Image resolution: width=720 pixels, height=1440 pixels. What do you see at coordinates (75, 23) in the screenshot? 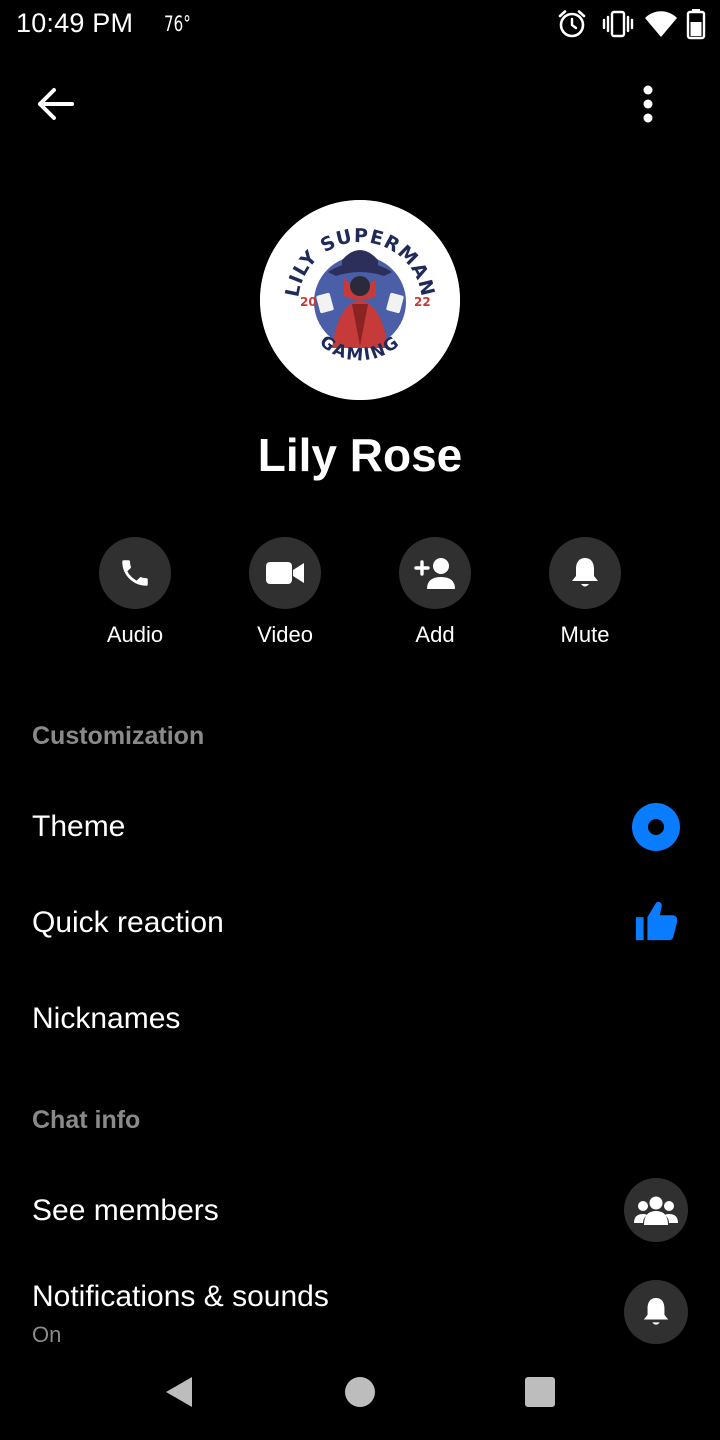
I see `status-time: 10:49 PM` at bounding box center [75, 23].